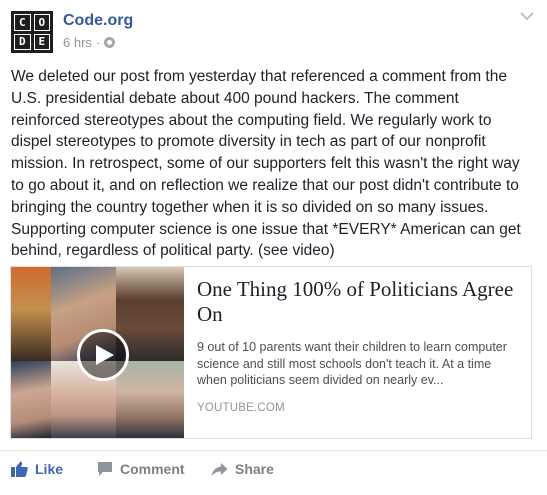 The height and width of the screenshot is (495, 547). What do you see at coordinates (254, 469) in the screenshot?
I see `share-label: Share` at bounding box center [254, 469].